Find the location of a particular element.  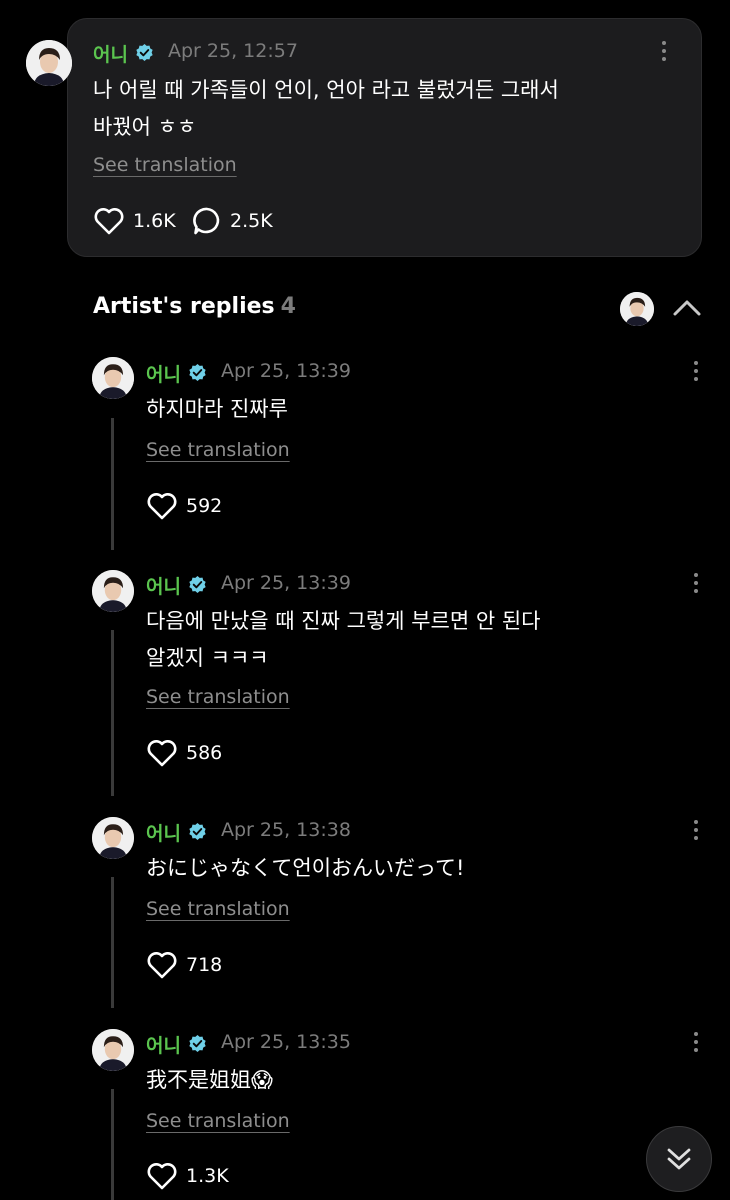

chevron-up-icon is located at coordinates (687, 308).